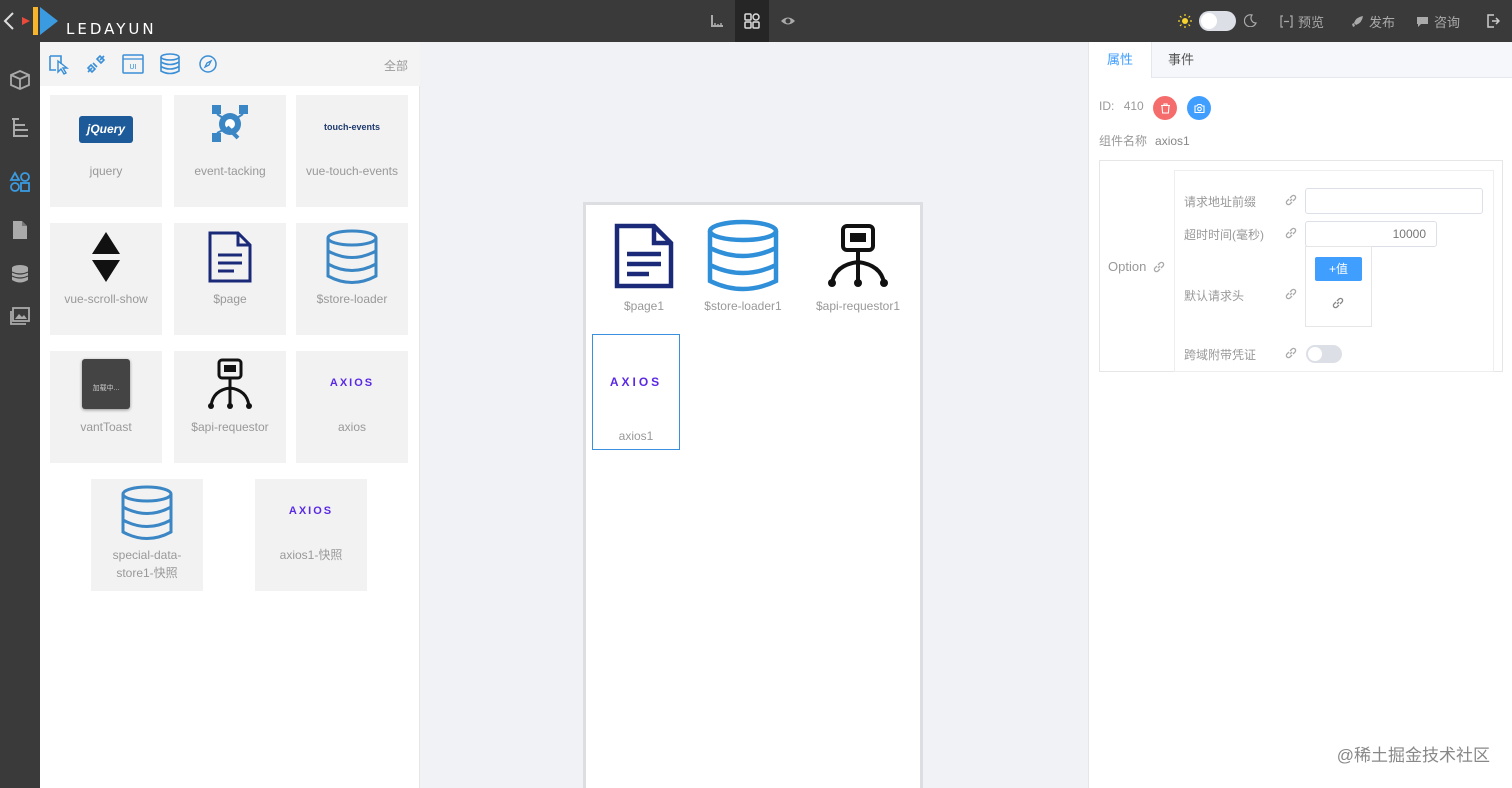  Describe the element at coordinates (20, 415) in the screenshot. I see `left-rail` at that location.